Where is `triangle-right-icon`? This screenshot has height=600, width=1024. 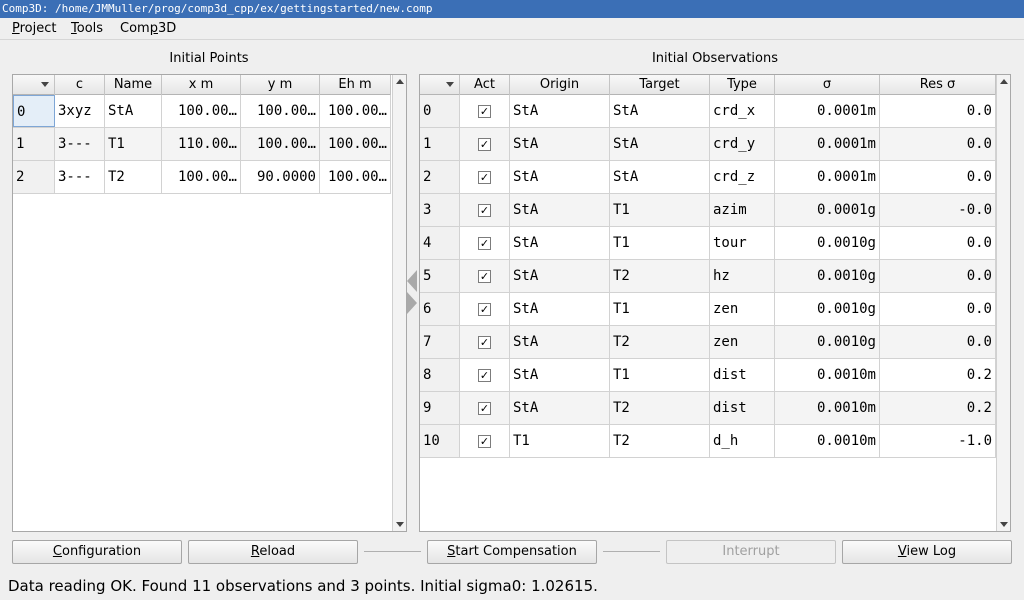
triangle-right-icon is located at coordinates (412, 303).